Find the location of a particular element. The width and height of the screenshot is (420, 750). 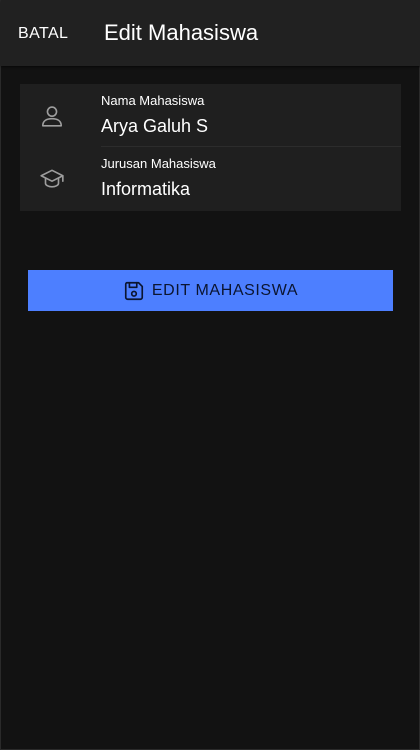

edit-student-button-label: EDIT MAHASISWA is located at coordinates (225, 290).